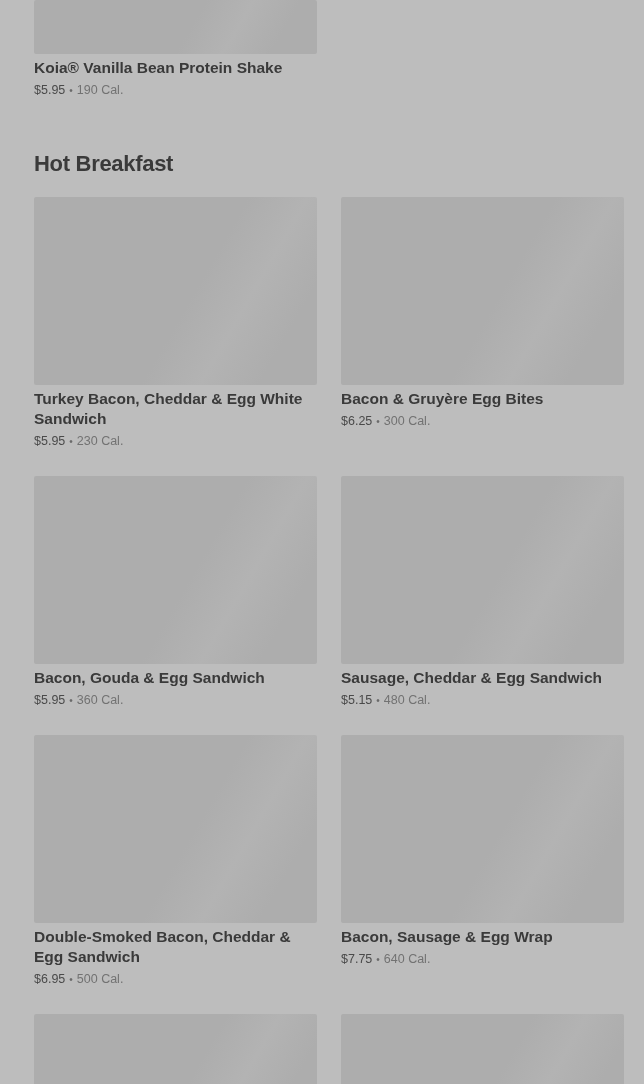 Image resolution: width=644 pixels, height=1084 pixels. I want to click on product-name: Turkey Bacon, Cheddar & Egg White Sandwich, so click(175, 409).